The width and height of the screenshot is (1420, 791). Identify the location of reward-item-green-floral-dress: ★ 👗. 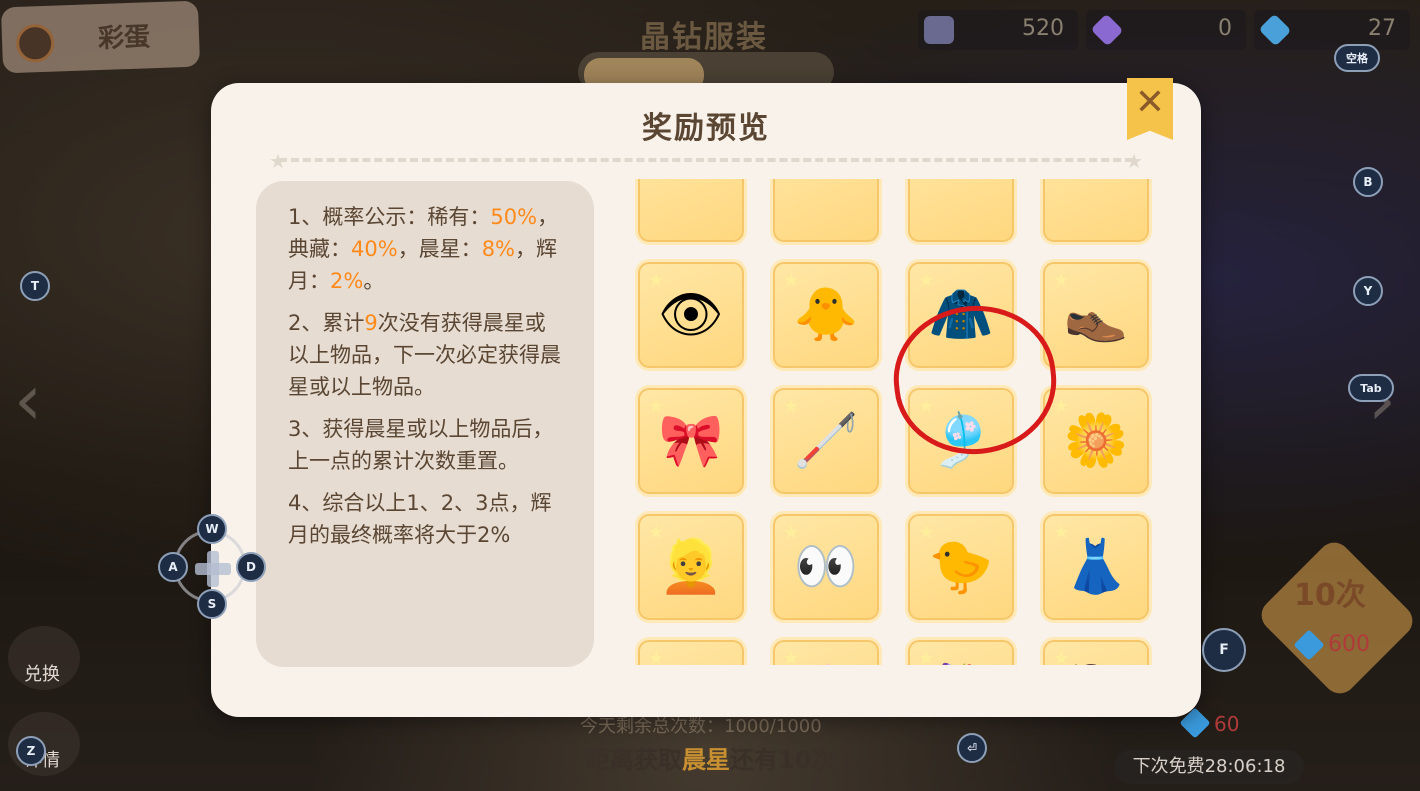
(1096, 567).